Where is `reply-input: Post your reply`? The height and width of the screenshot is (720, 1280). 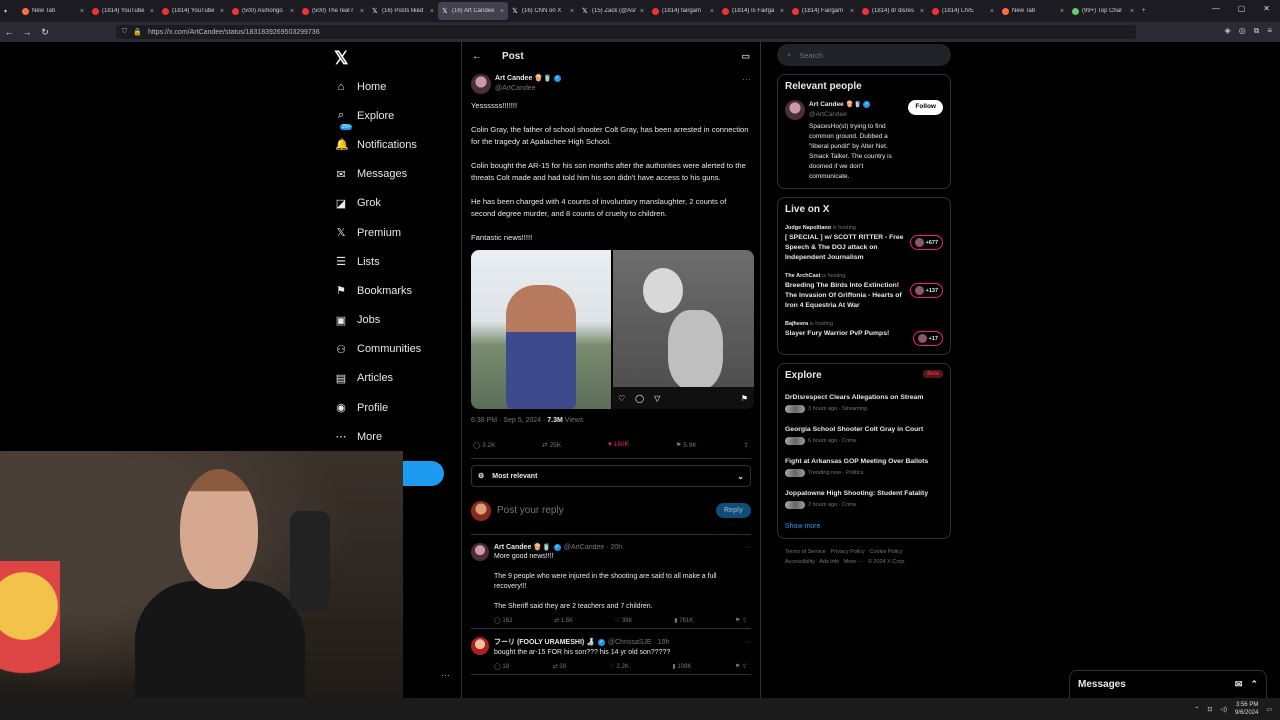
reply-input: Post your reply is located at coordinates (603, 510).